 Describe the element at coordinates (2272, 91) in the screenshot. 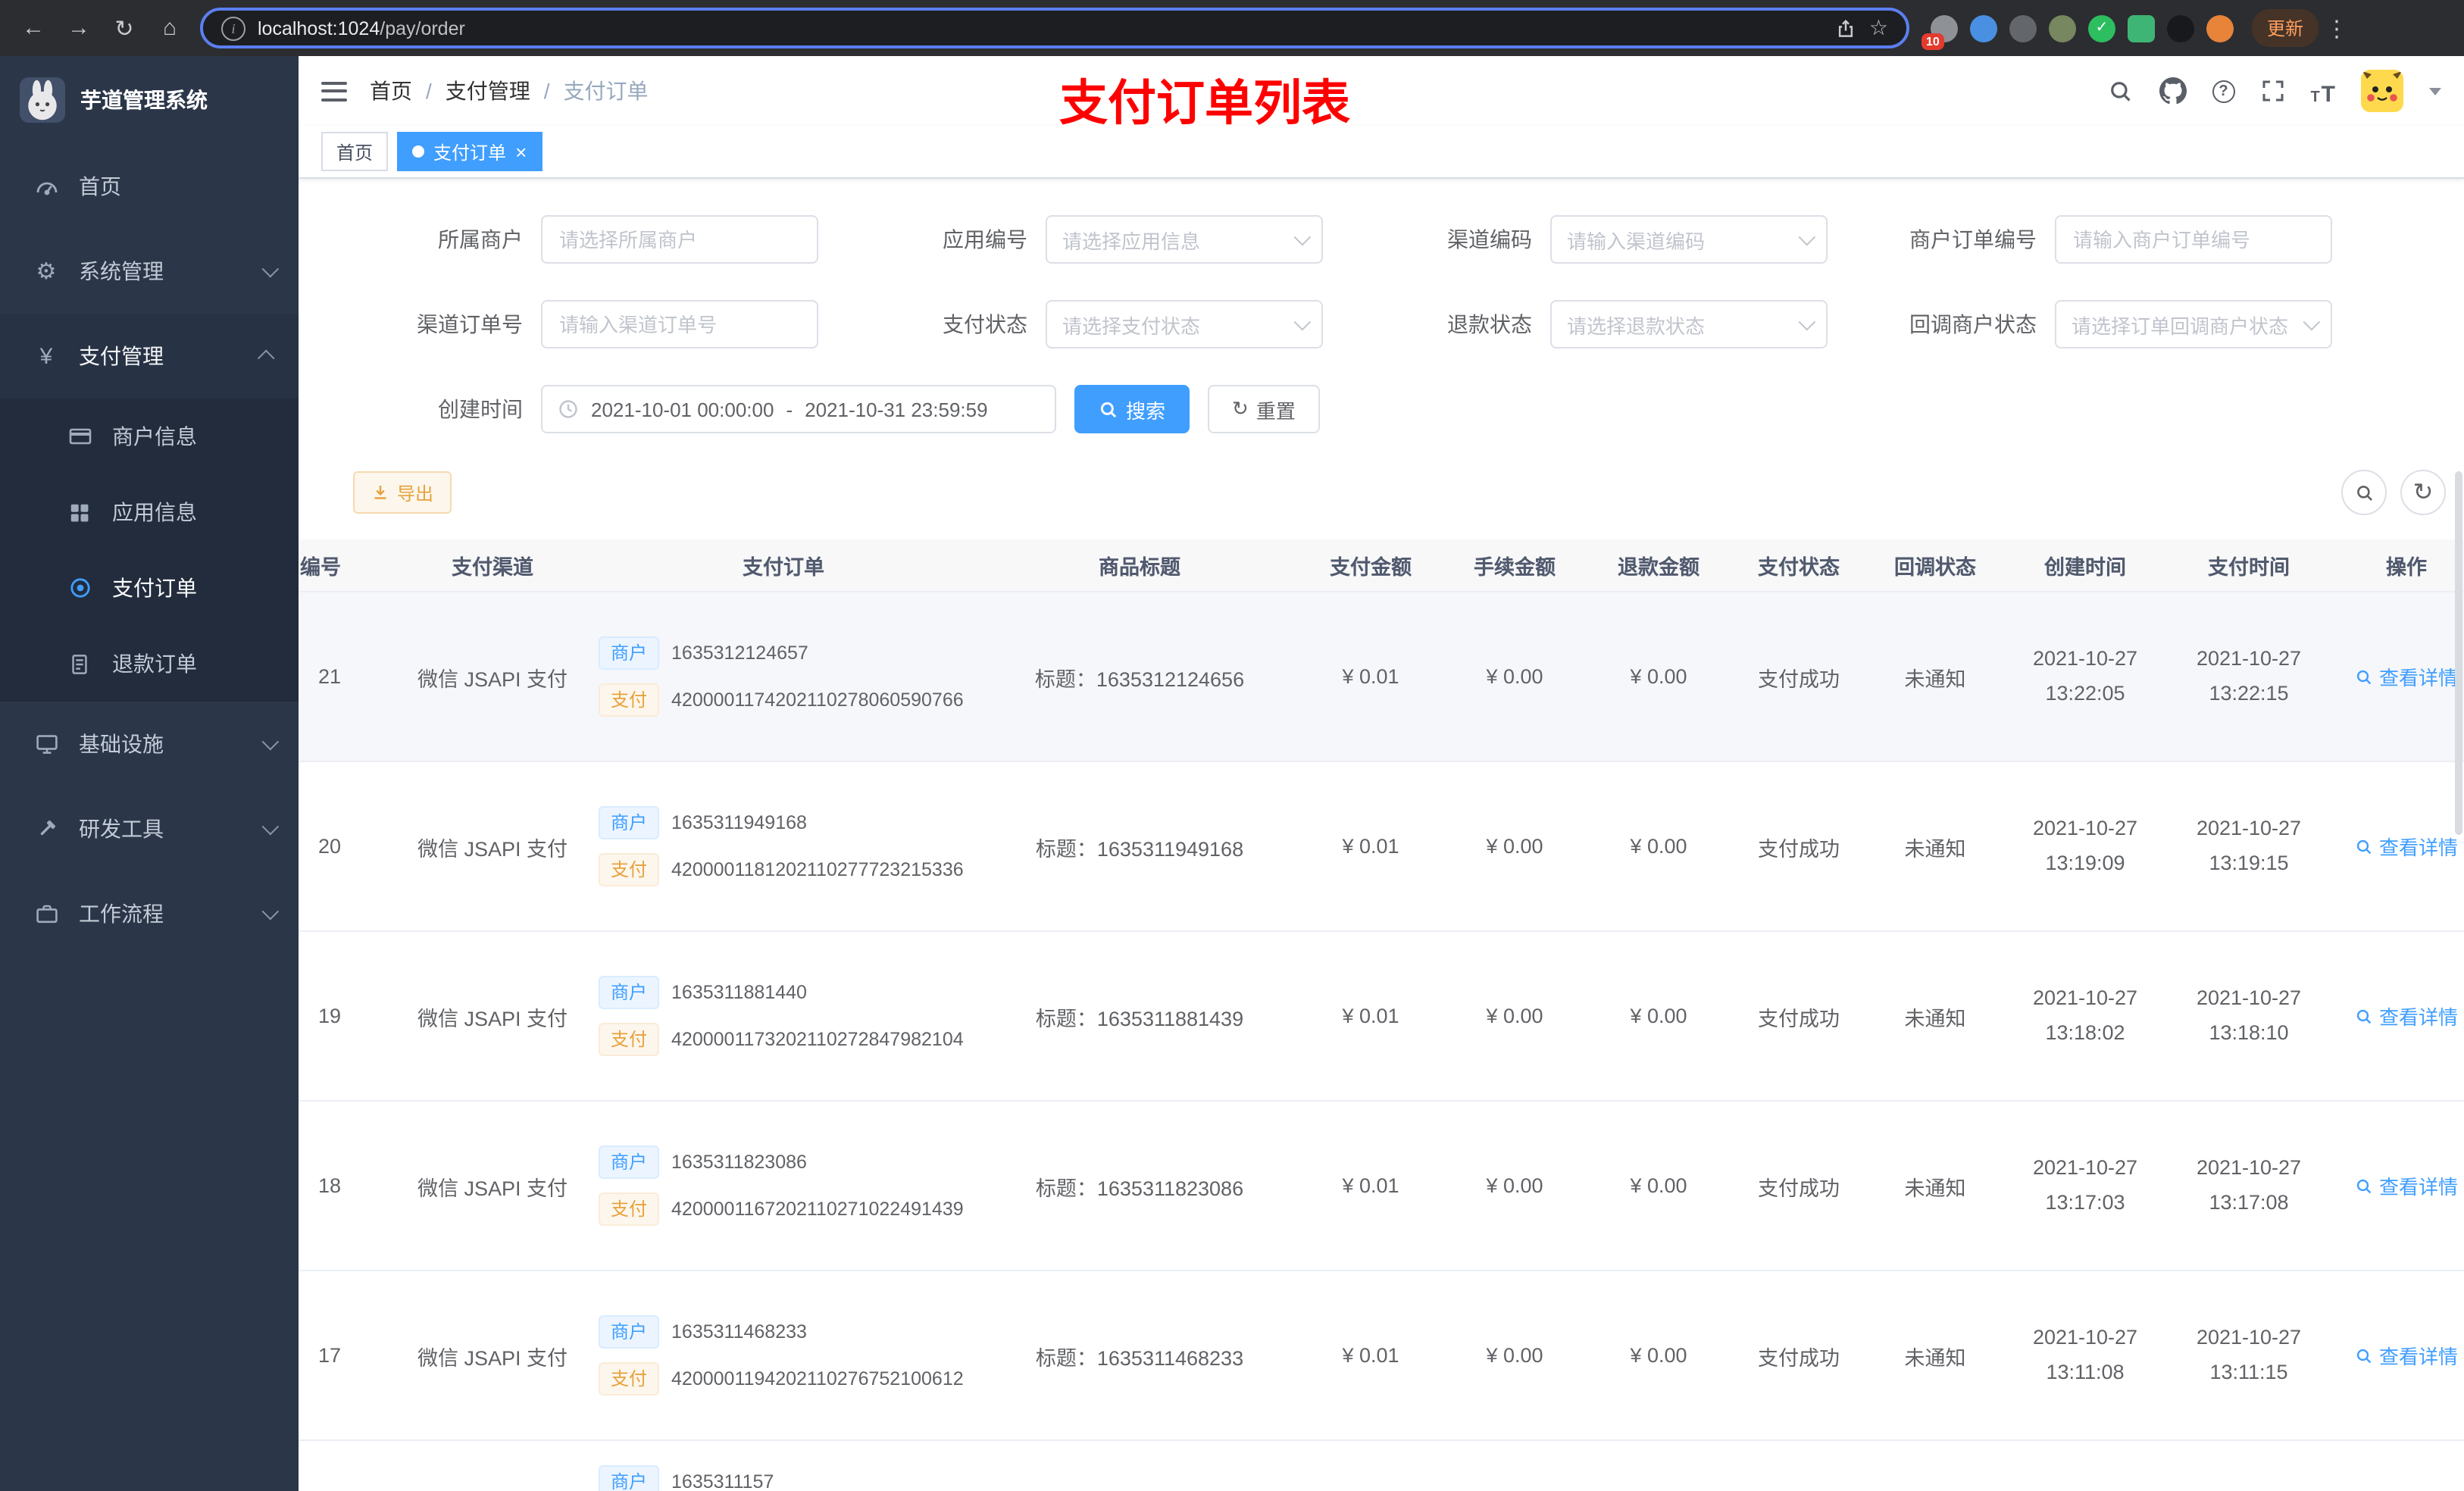

I see `fullscreen-icon` at that location.